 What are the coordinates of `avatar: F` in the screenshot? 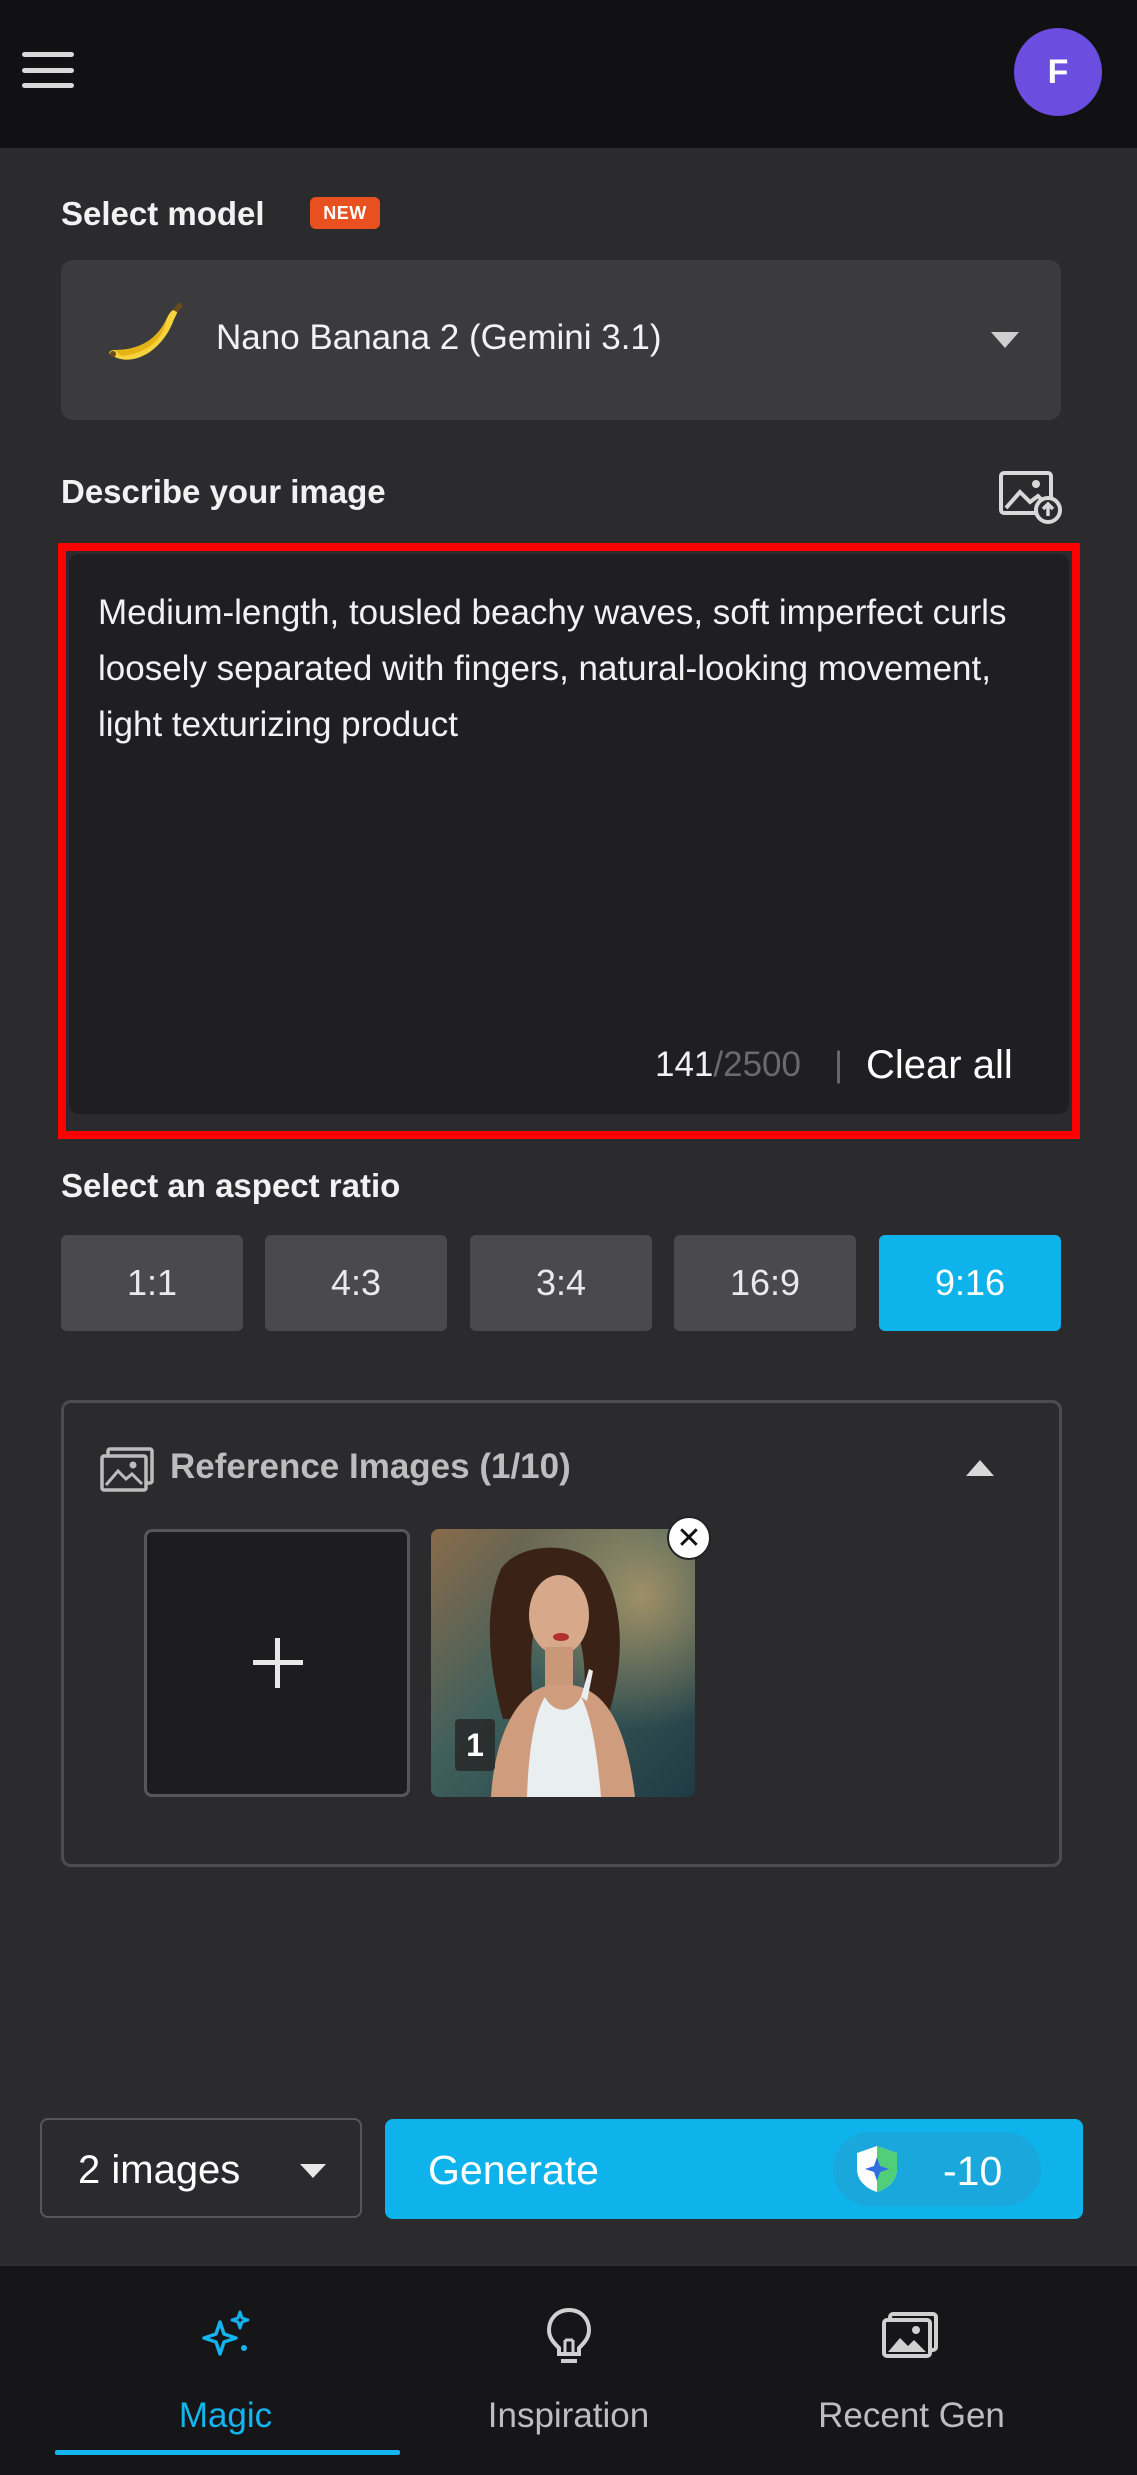 It's located at (1058, 72).